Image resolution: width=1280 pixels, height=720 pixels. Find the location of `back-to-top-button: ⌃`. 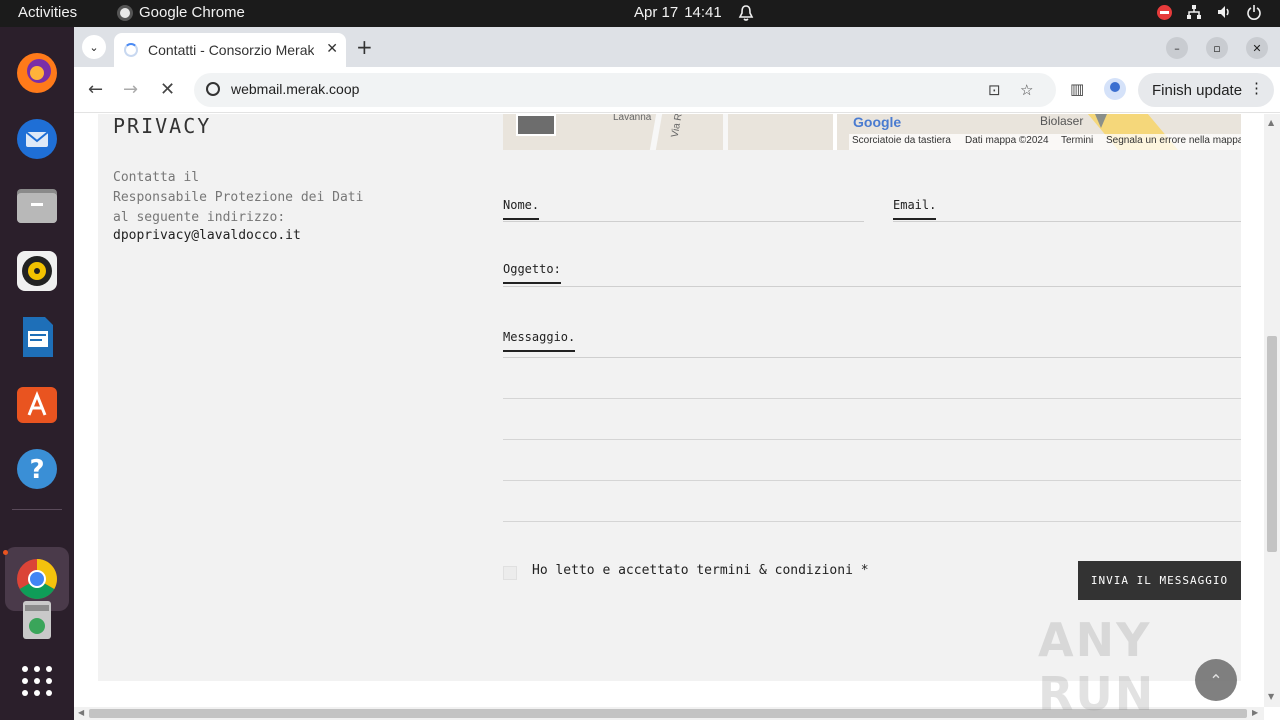

back-to-top-button: ⌃ is located at coordinates (1216, 680).